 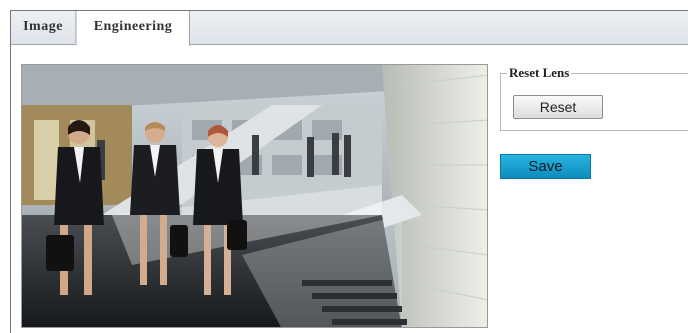 What do you see at coordinates (558, 107) in the screenshot?
I see `reset-button: Reset` at bounding box center [558, 107].